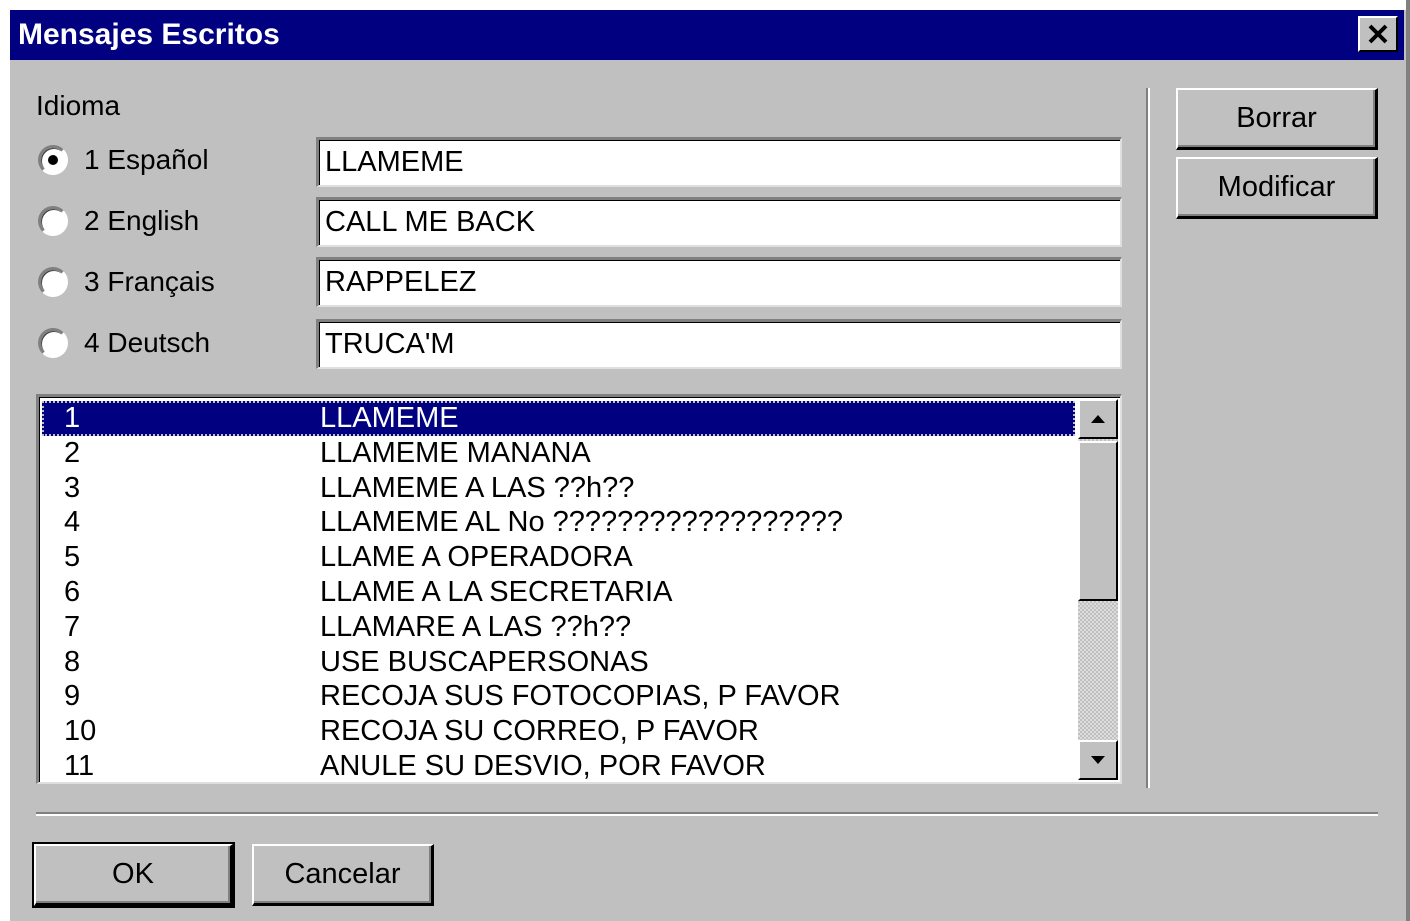  Describe the element at coordinates (455, 452) in the screenshot. I see `message-text: LLAMEME MANANA` at that location.